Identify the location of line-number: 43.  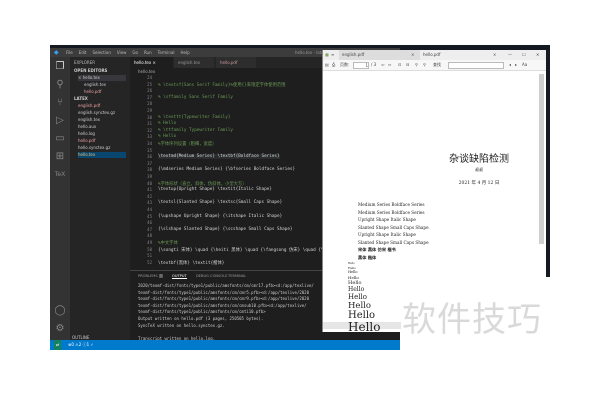
(149, 203).